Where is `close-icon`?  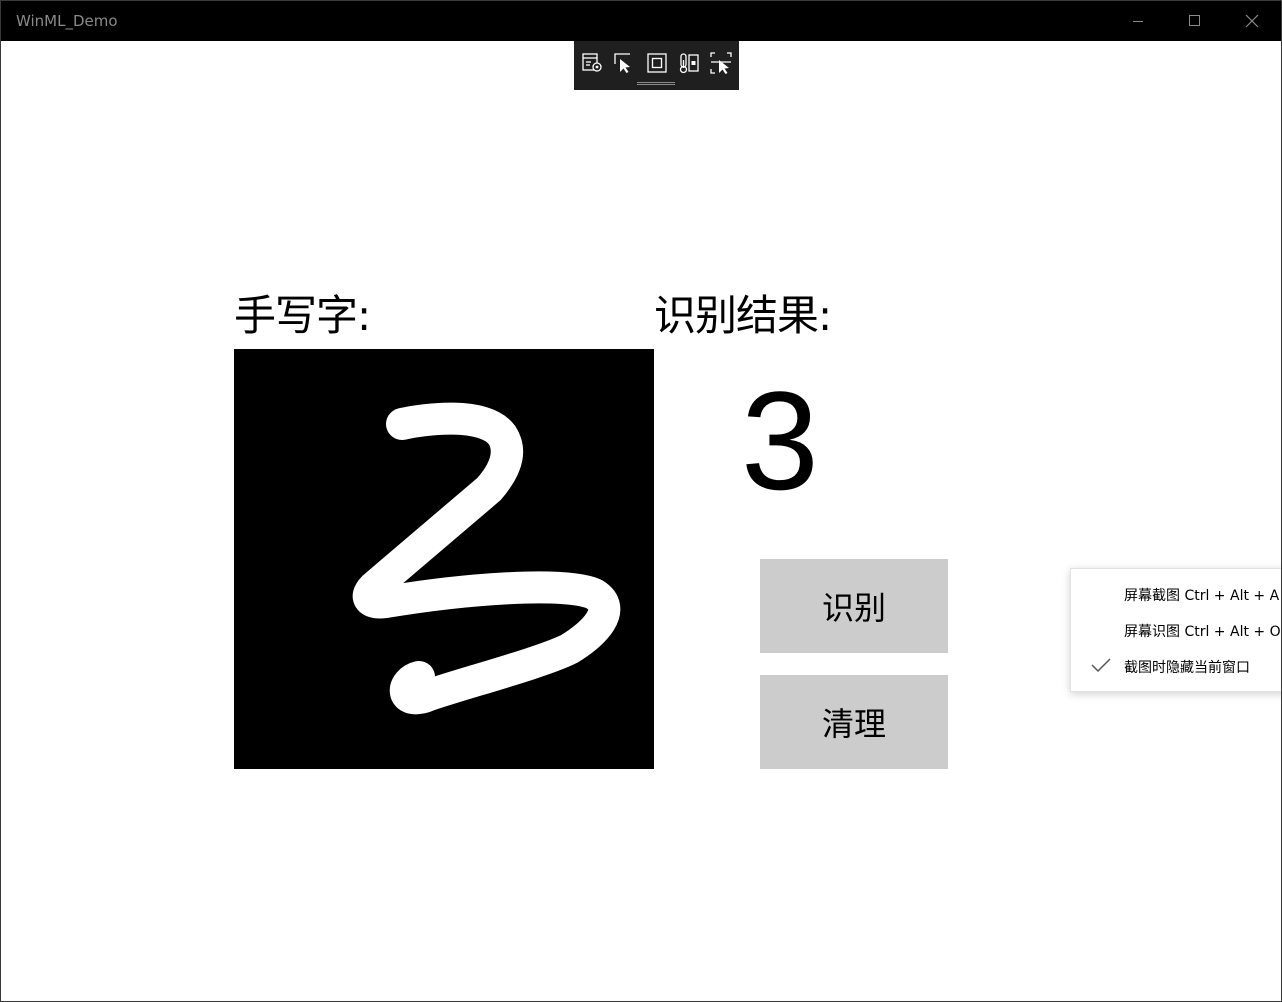
close-icon is located at coordinates (1252, 21).